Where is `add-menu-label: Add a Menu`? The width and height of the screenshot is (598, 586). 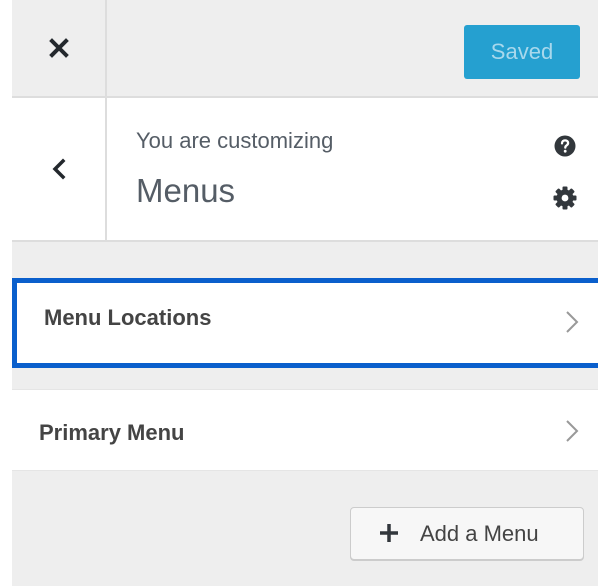 add-menu-label: Add a Menu is located at coordinates (479, 533).